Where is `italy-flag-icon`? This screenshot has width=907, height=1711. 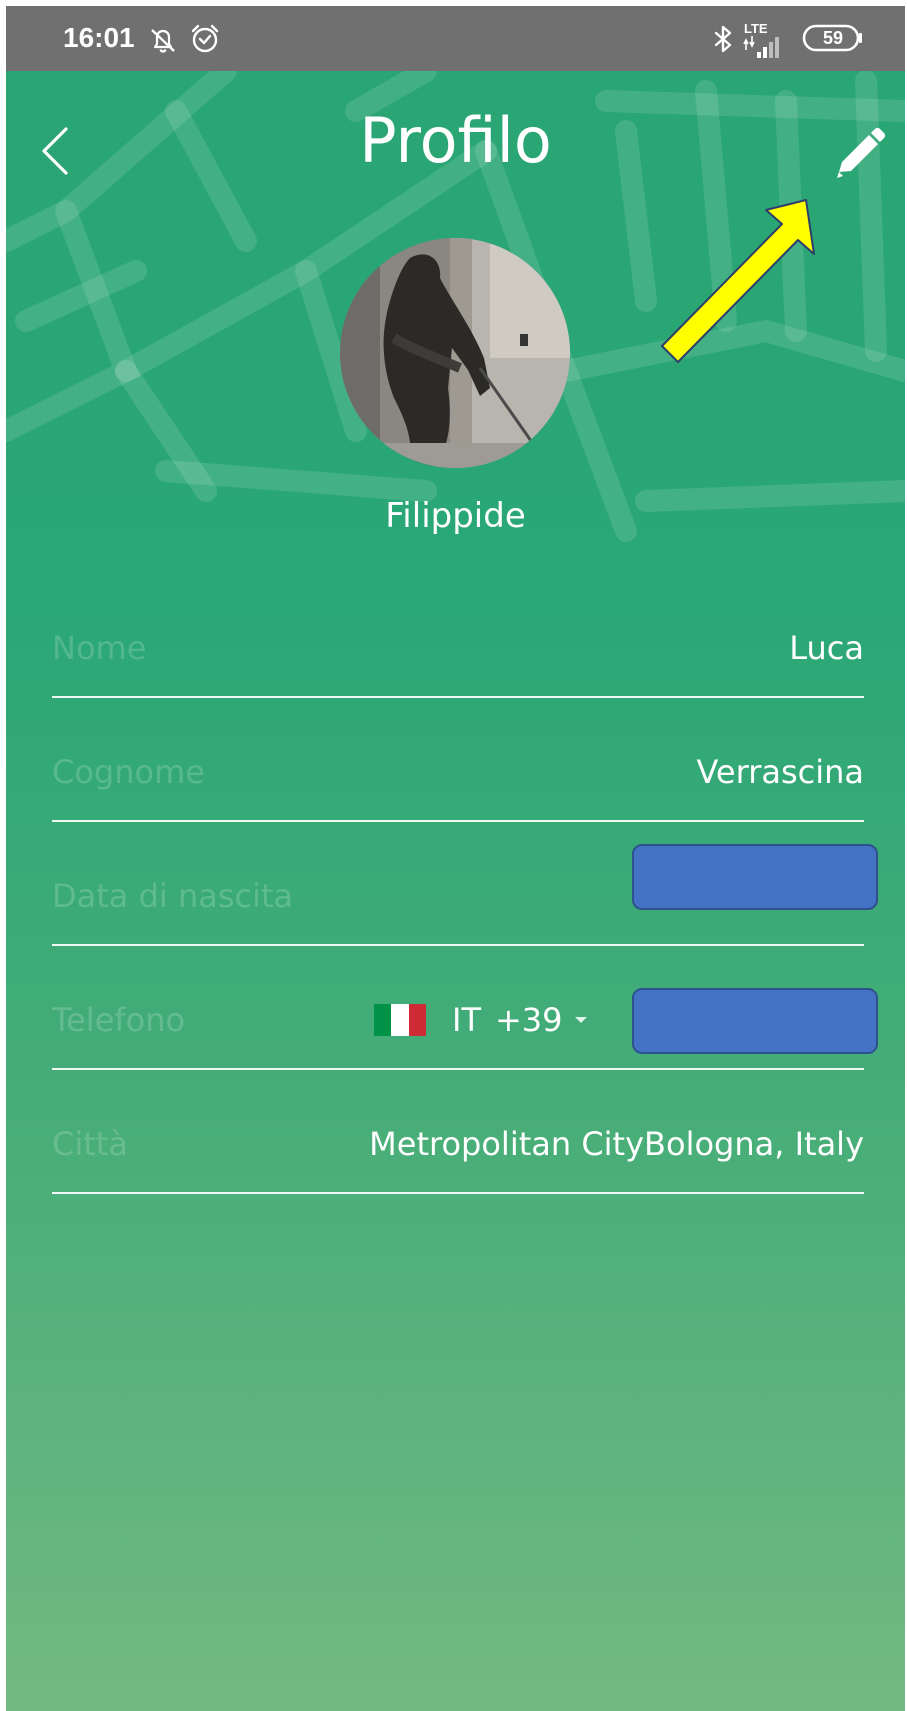
italy-flag-icon is located at coordinates (400, 1020).